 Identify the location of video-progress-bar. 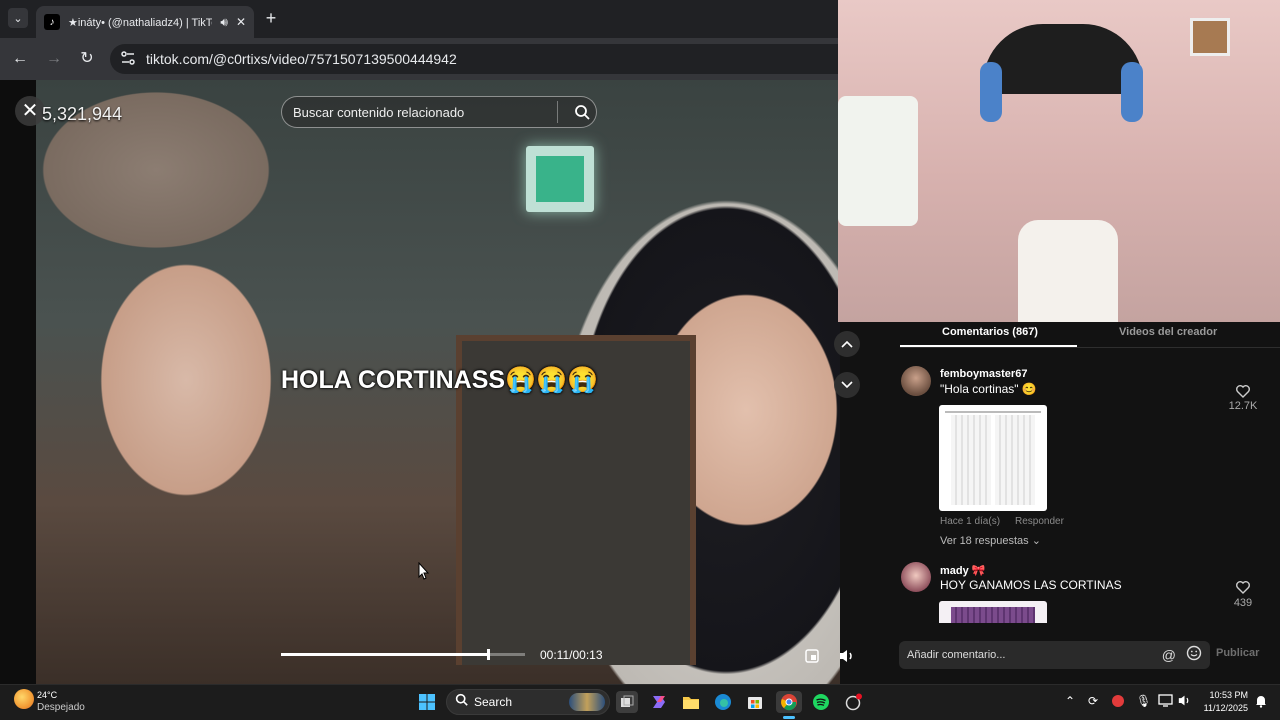
(403, 654).